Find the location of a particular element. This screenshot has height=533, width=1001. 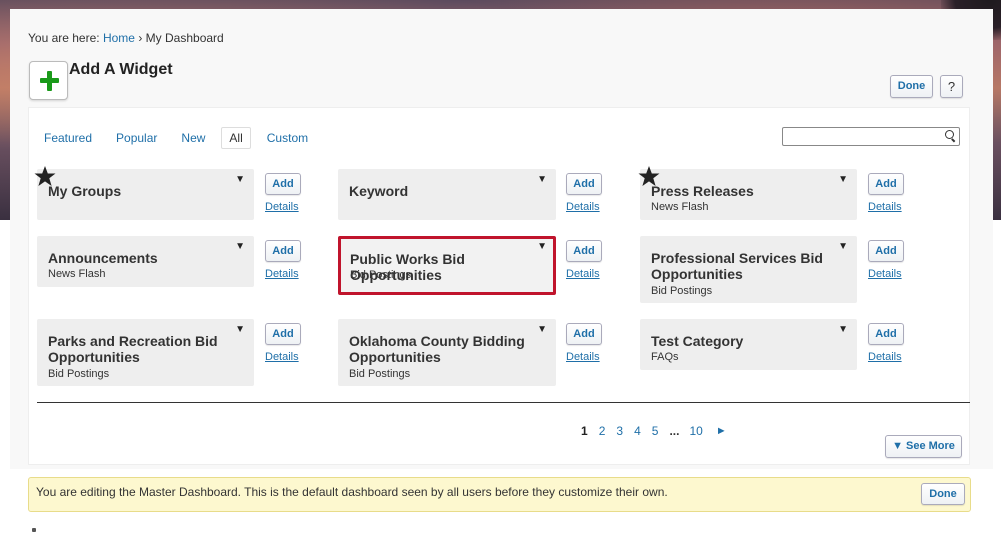

page-link-1: 1 is located at coordinates (584, 431).